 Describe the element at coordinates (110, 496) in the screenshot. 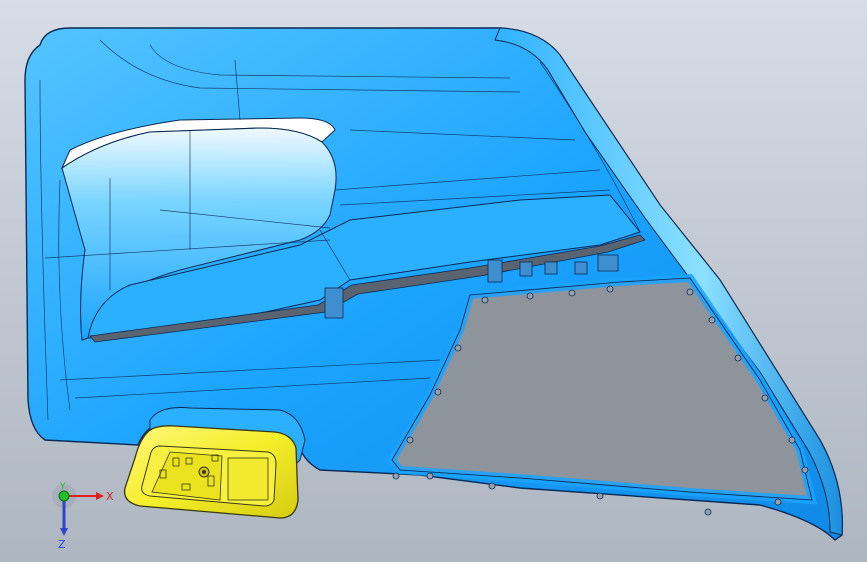

I see `x-axis-label: X` at that location.